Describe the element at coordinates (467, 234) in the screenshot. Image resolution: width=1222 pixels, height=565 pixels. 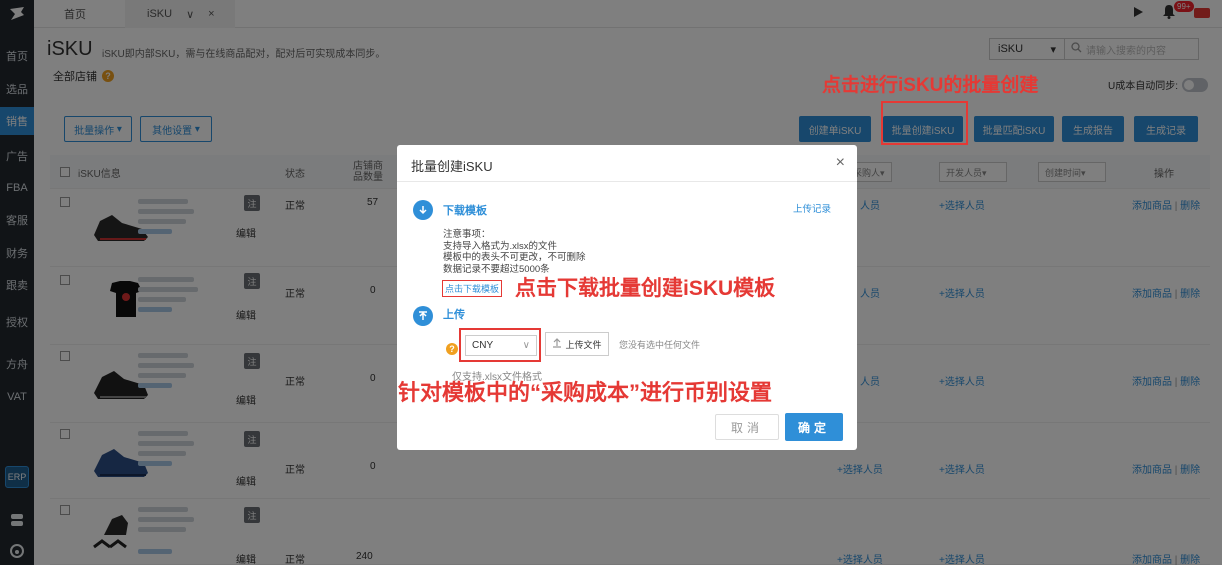
I see `note-line: 注意事项：` at that location.